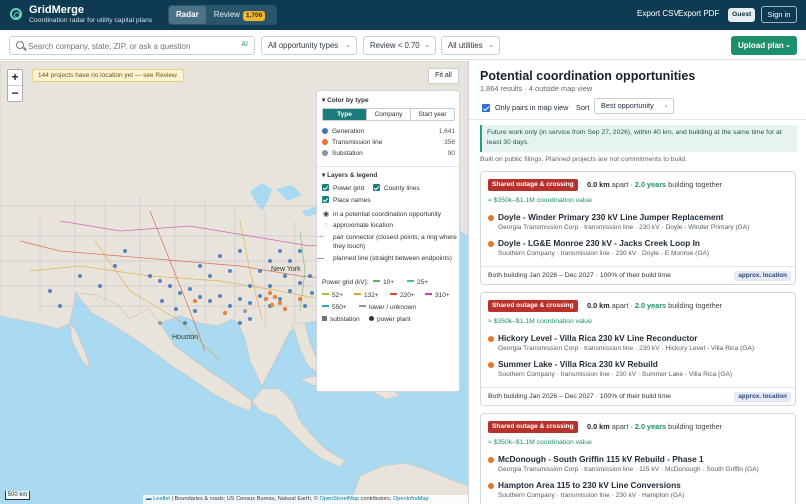 This screenshot has width=806, height=504. Describe the element at coordinates (187, 15) in the screenshot. I see `tab-radar: Radar` at that location.